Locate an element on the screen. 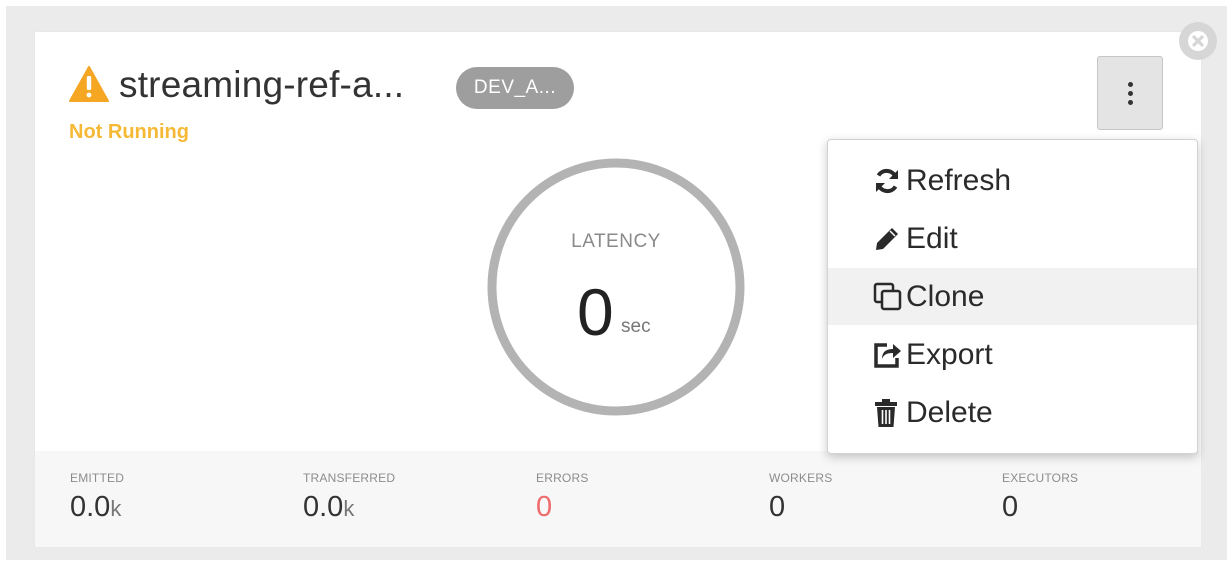 The image size is (1231, 565). latency-label: LATENCY is located at coordinates (616, 241).